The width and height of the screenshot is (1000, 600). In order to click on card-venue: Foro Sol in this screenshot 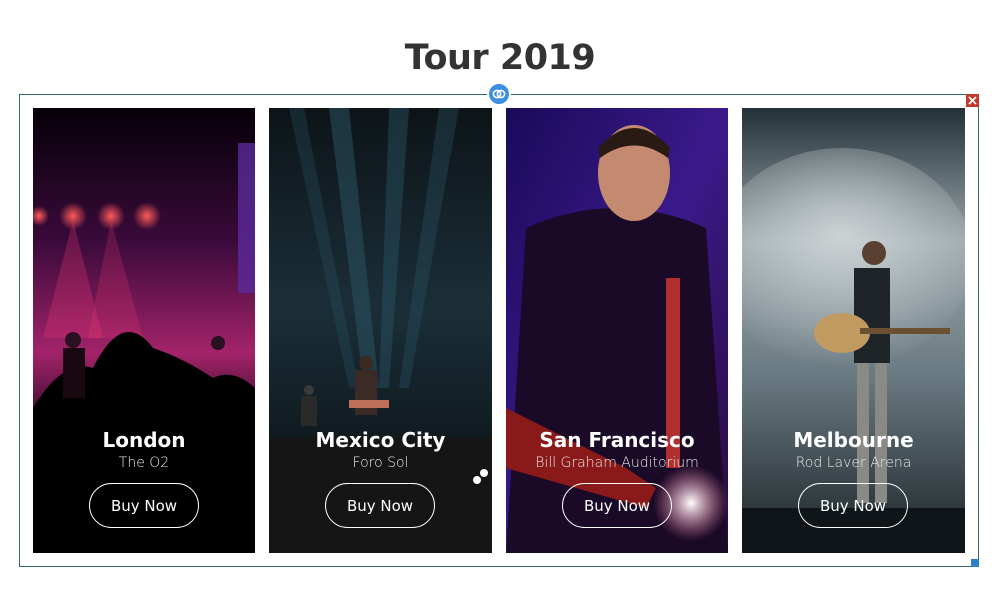, I will do `click(380, 463)`.